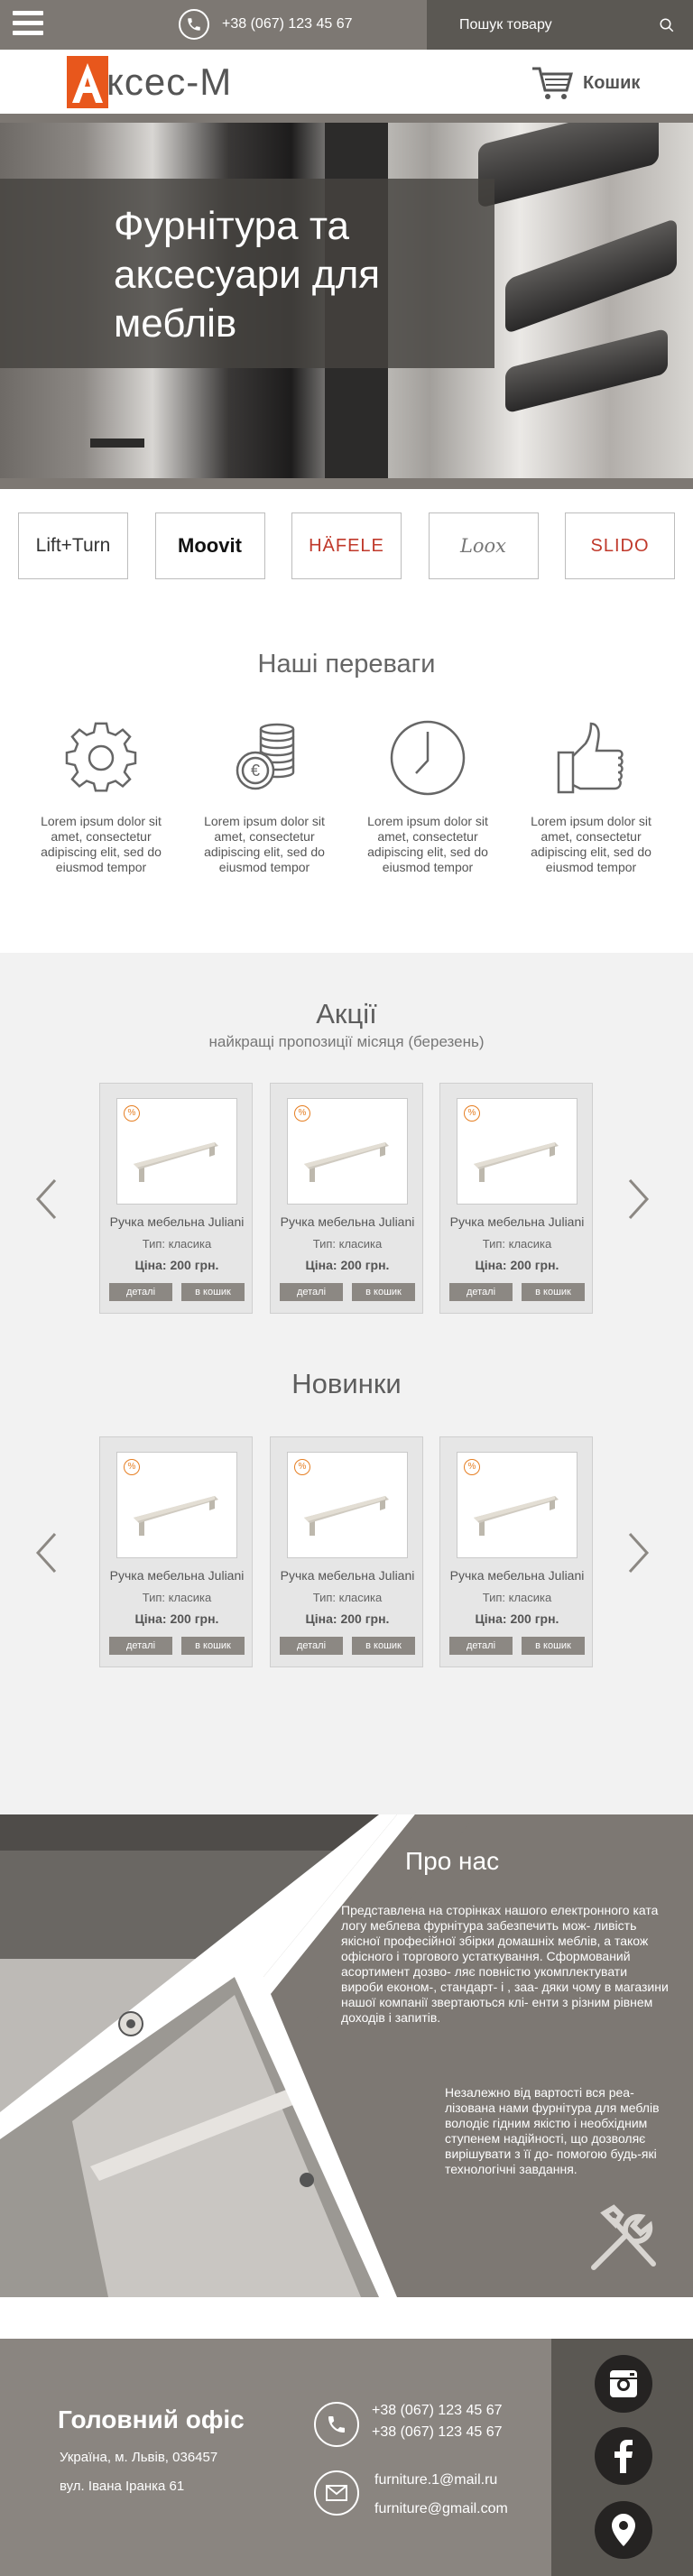 The height and width of the screenshot is (2576, 693). Describe the element at coordinates (441, 2509) in the screenshot. I see `footer-email-2: furniture@gmail.com` at that location.